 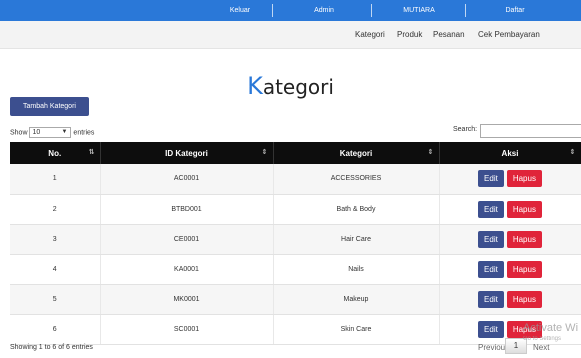 What do you see at coordinates (356, 209) in the screenshot?
I see `cell-kategori: Bath & Body` at bounding box center [356, 209].